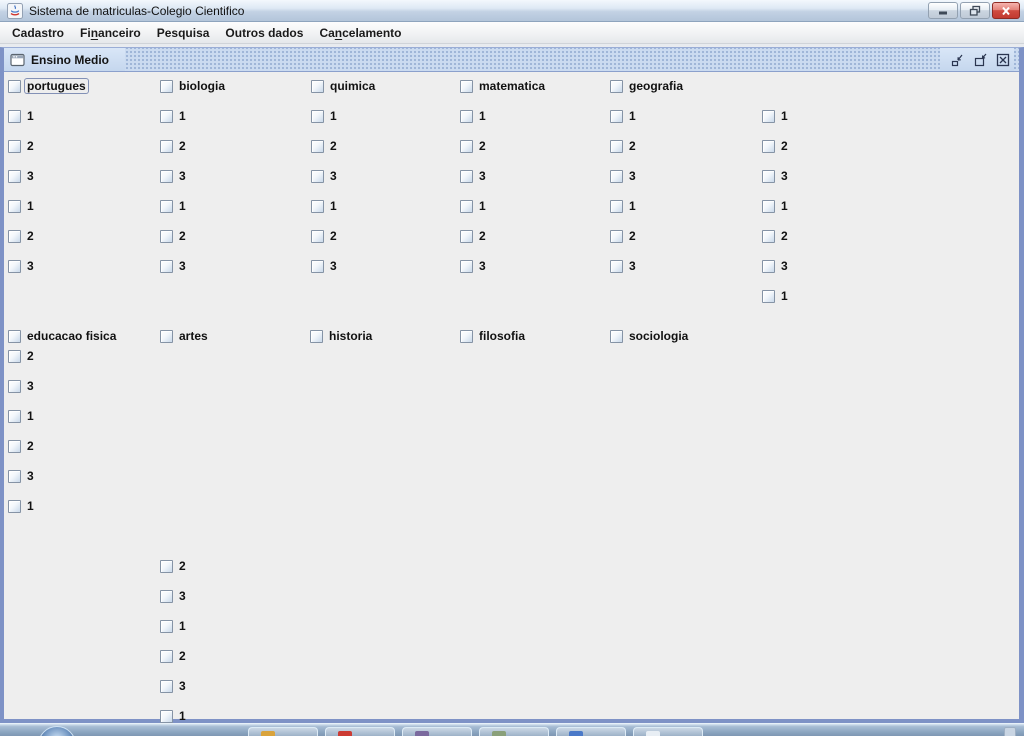 This screenshot has width=1024, height=736. Describe the element at coordinates (503, 86) in the screenshot. I see `subject-checkbox-matematica: matematica` at that location.